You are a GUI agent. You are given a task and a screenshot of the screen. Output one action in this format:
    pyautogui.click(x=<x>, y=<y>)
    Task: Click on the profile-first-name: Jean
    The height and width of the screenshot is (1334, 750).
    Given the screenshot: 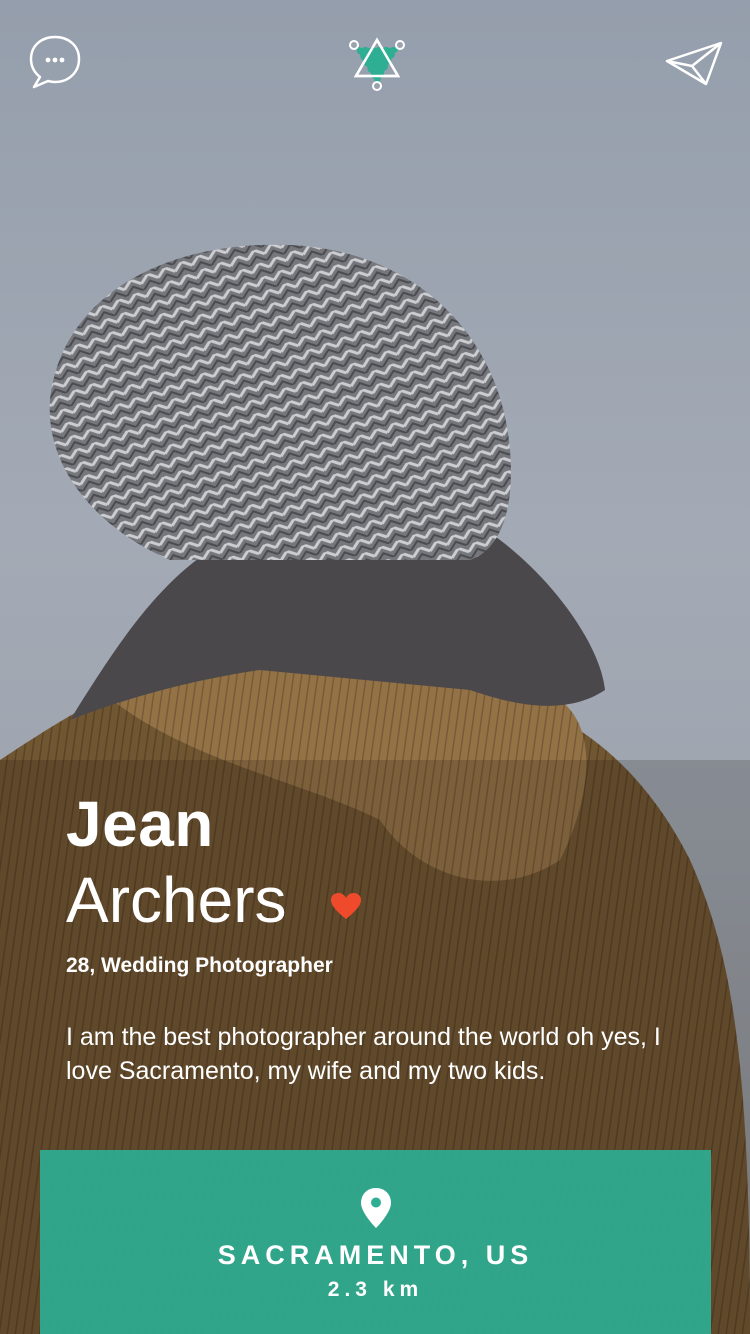 What is the action you would take?
    pyautogui.click(x=140, y=824)
    